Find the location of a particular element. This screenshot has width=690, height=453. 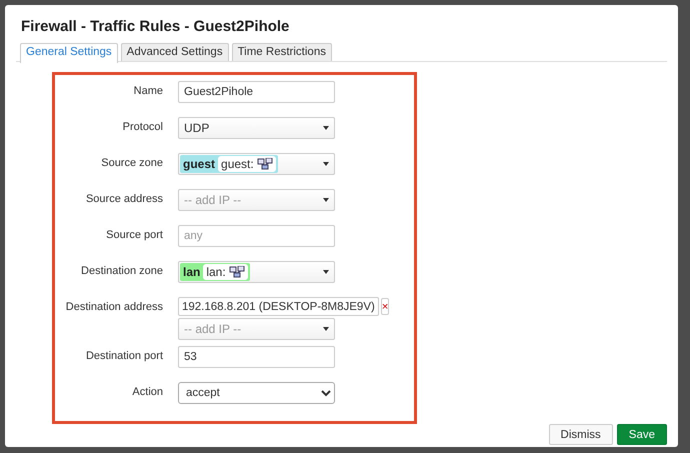

text-field: any is located at coordinates (256, 236).